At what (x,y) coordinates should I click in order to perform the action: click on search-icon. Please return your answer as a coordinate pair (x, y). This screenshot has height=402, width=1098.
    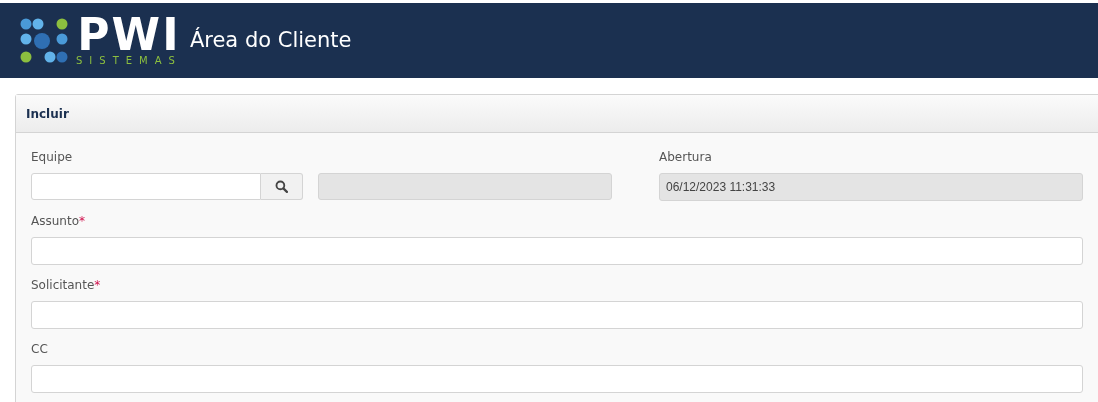
    Looking at the image, I should click on (281, 186).